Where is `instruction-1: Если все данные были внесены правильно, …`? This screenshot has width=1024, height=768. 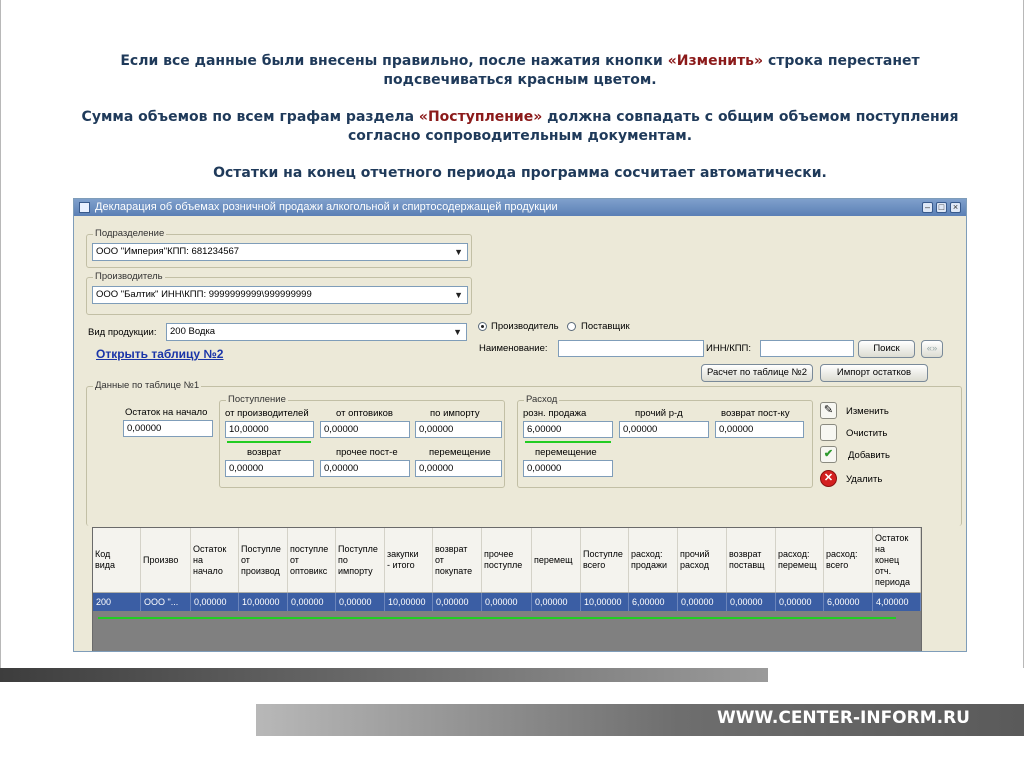 instruction-1: Если все данные были внесены правильно, … is located at coordinates (520, 70).